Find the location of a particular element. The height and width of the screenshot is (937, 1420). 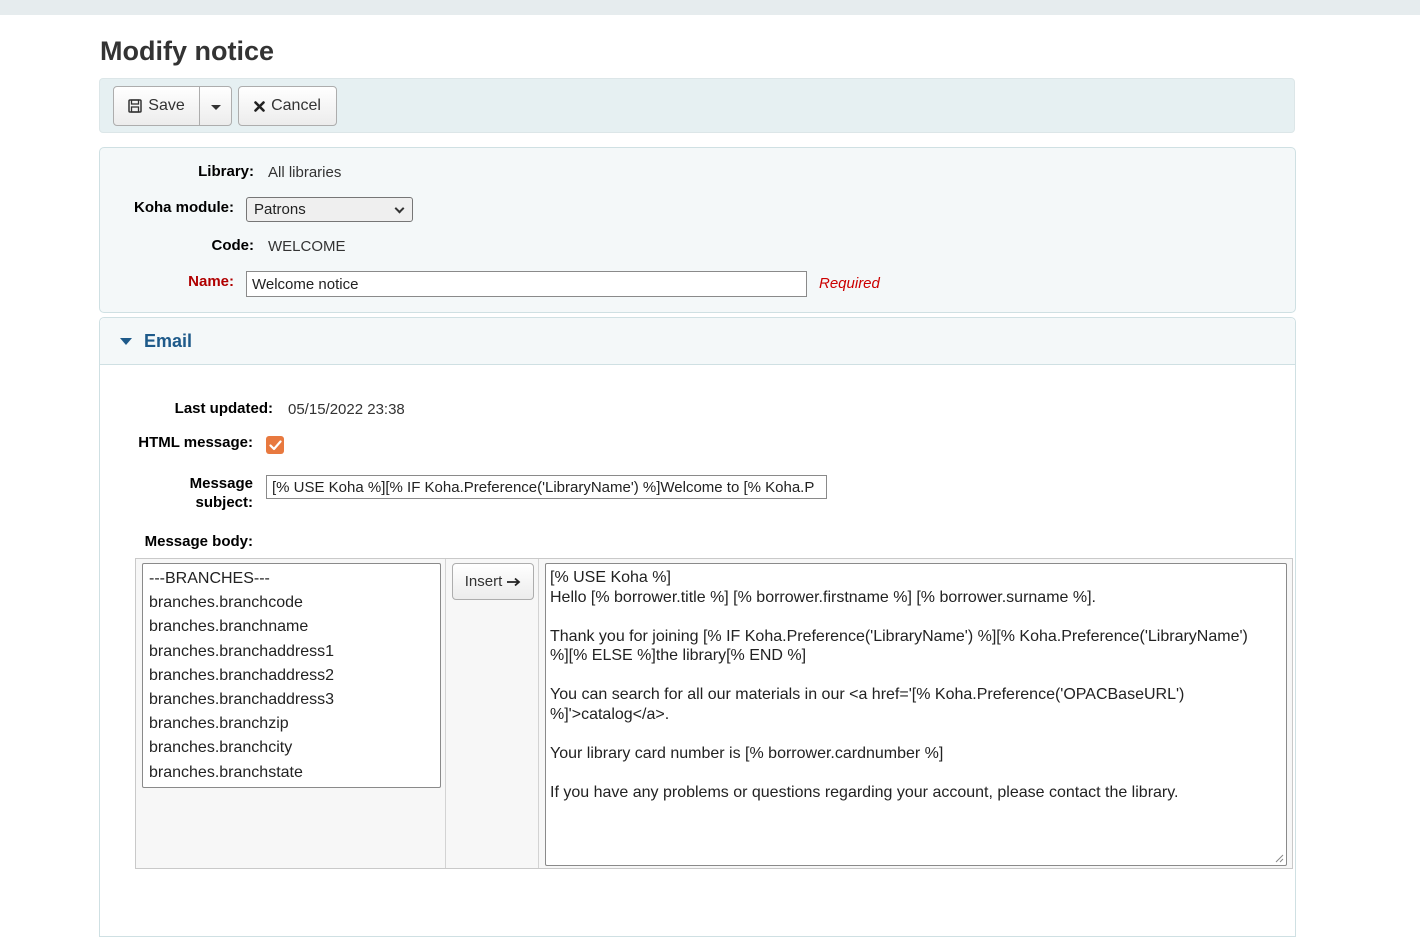

field-option: branches.branchaddress1 is located at coordinates (291, 652).